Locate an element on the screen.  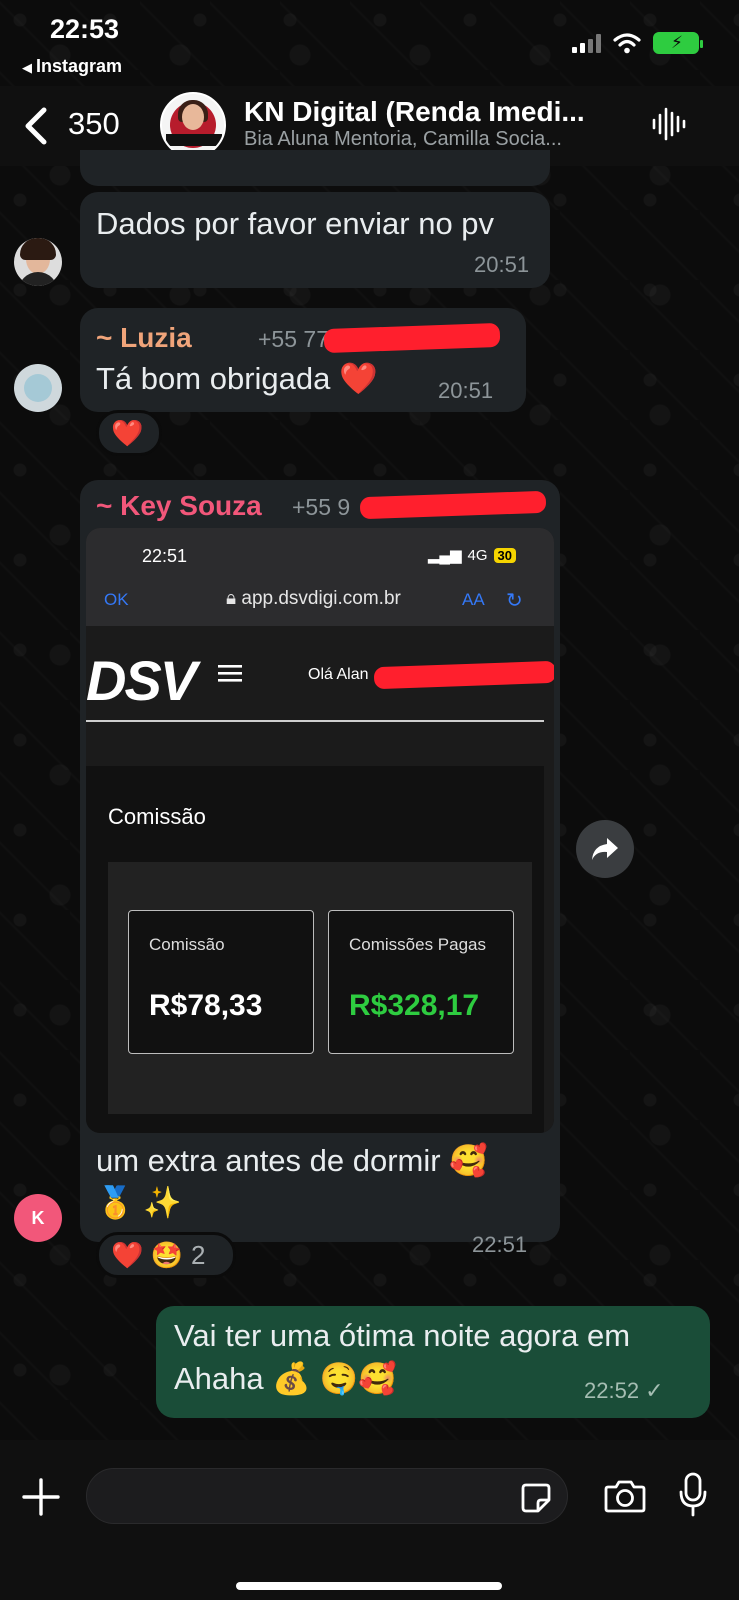
message-bubble: Dados por favor enviar no pv 20:51 is located at coordinates (315, 240).